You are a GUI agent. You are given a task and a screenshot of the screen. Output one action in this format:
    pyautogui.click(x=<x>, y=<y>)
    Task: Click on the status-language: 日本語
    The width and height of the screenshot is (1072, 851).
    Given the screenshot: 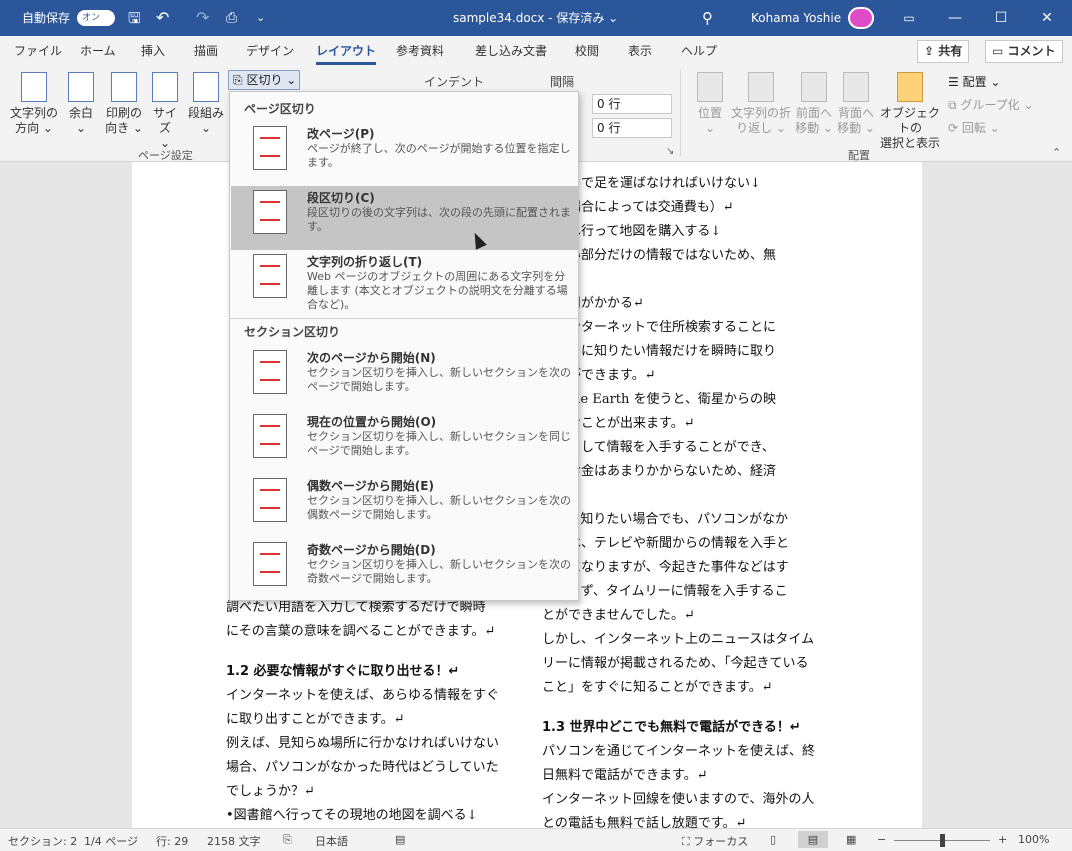 What is the action you would take?
    pyautogui.click(x=331, y=841)
    